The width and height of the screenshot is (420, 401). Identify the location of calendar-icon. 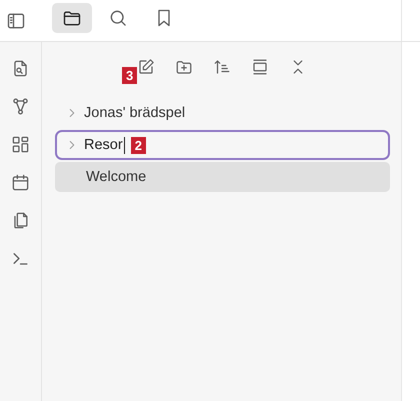
(20, 182).